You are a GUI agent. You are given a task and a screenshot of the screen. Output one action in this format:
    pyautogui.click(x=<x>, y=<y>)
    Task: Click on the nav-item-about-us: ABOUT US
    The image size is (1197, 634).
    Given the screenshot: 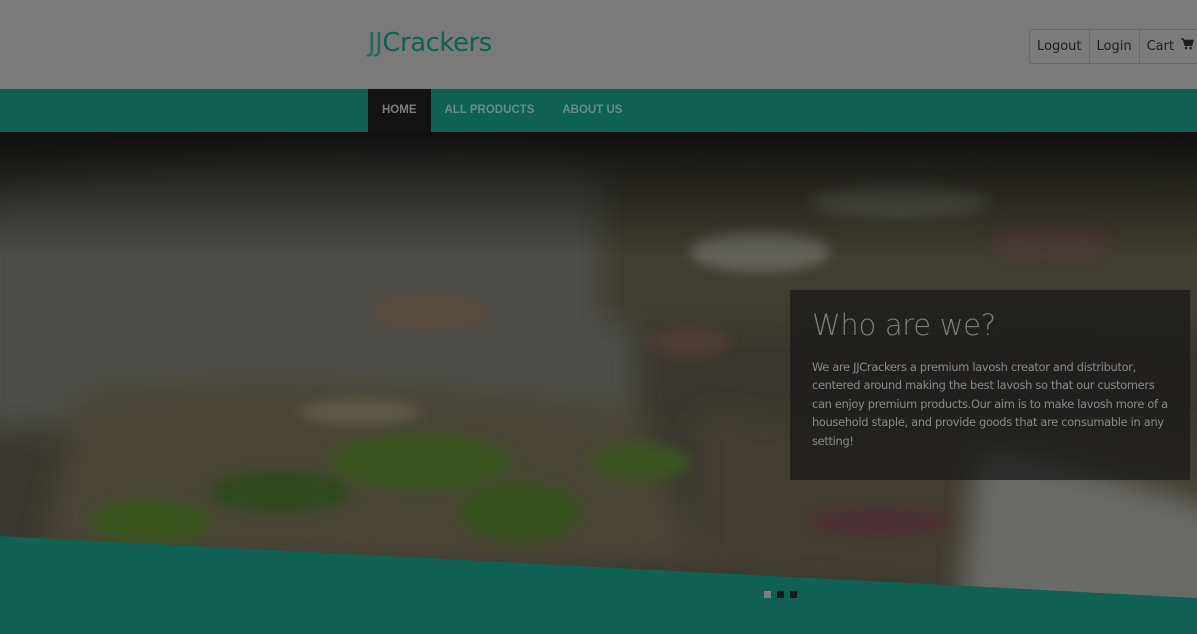 What is the action you would take?
    pyautogui.click(x=592, y=110)
    